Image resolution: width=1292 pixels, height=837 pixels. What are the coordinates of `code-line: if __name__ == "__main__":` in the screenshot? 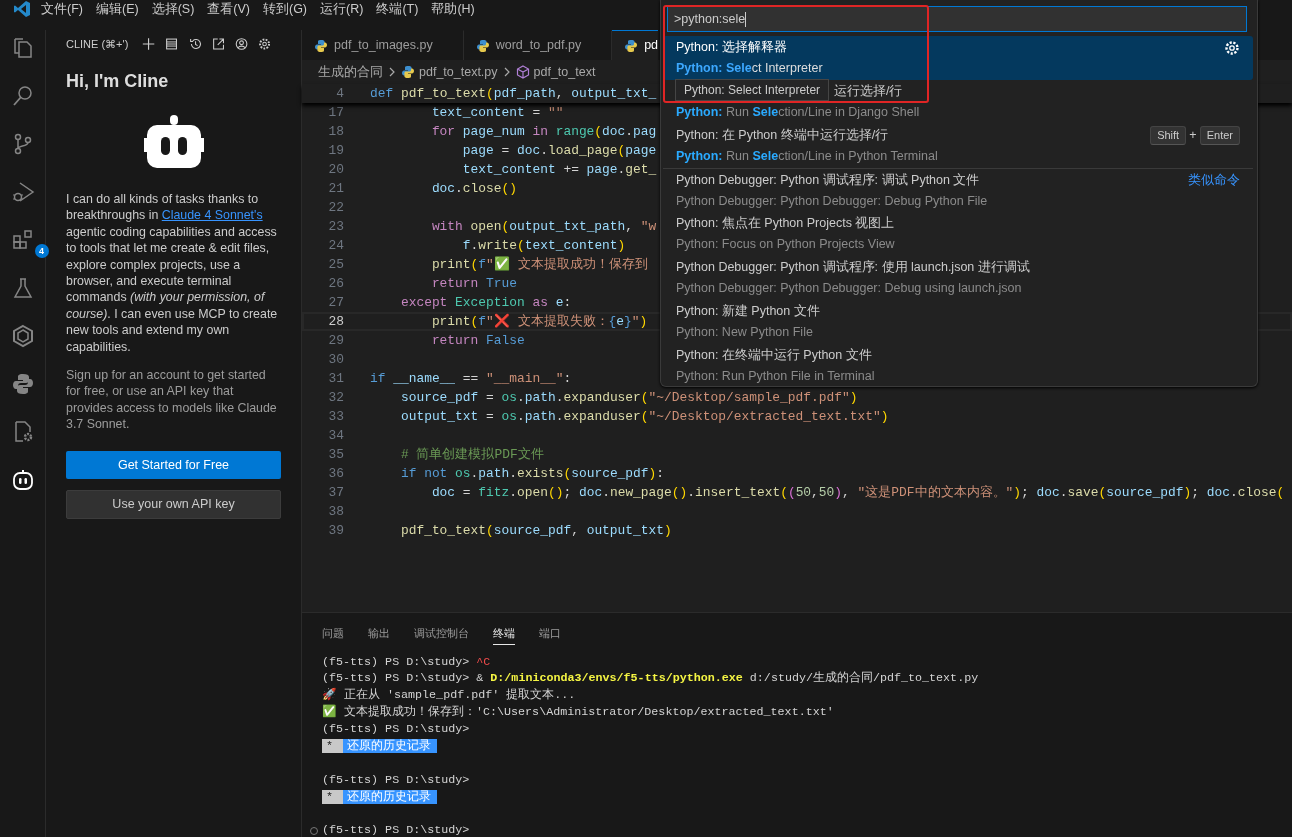 It's located at (470, 379).